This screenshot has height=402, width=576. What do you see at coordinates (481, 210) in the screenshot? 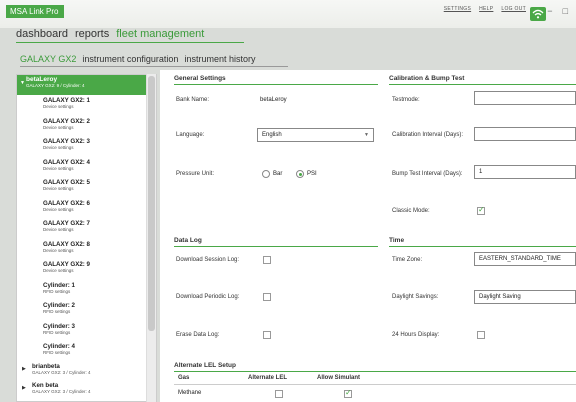
I see `classic-mode-checkbox` at bounding box center [481, 210].